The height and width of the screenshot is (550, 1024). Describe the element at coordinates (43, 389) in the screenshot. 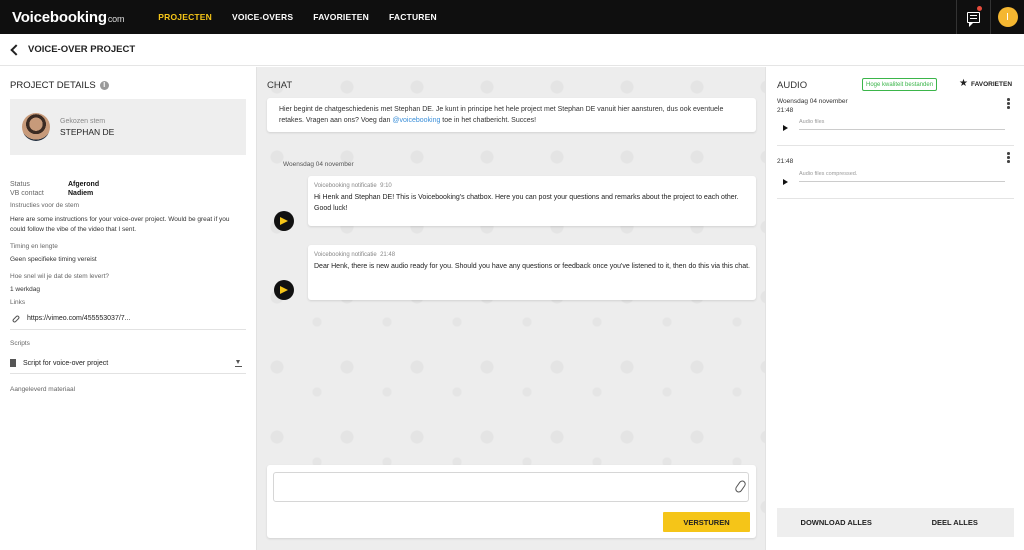

I see `materials-label: Aangeleverd materiaal` at that location.